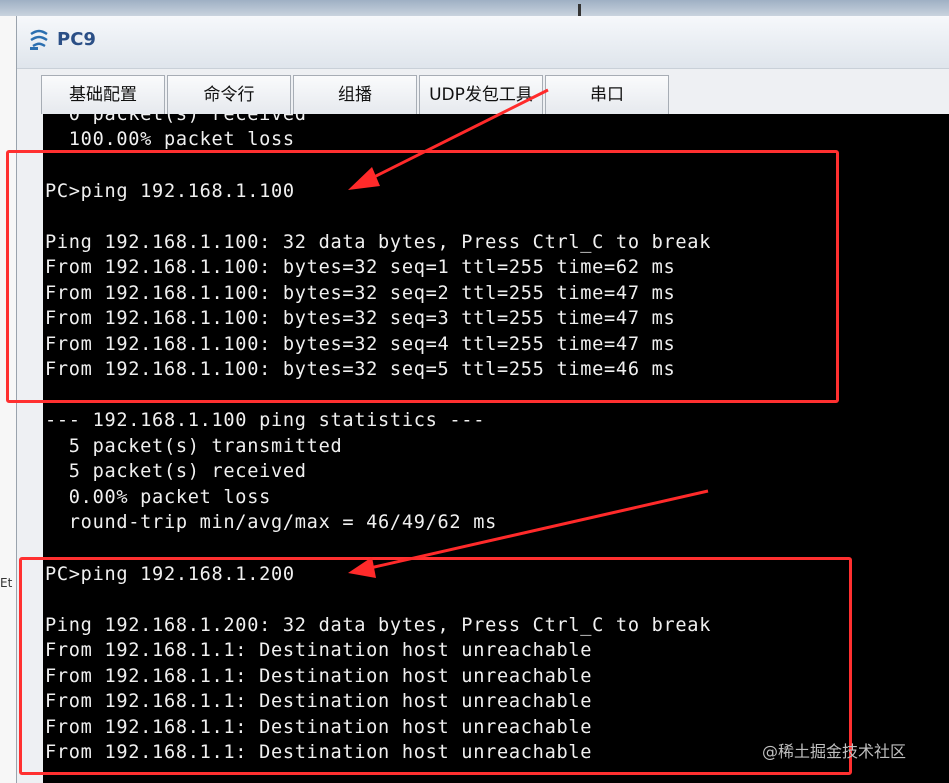 The height and width of the screenshot is (783, 949). I want to click on tab-serial: 串口, so click(607, 94).